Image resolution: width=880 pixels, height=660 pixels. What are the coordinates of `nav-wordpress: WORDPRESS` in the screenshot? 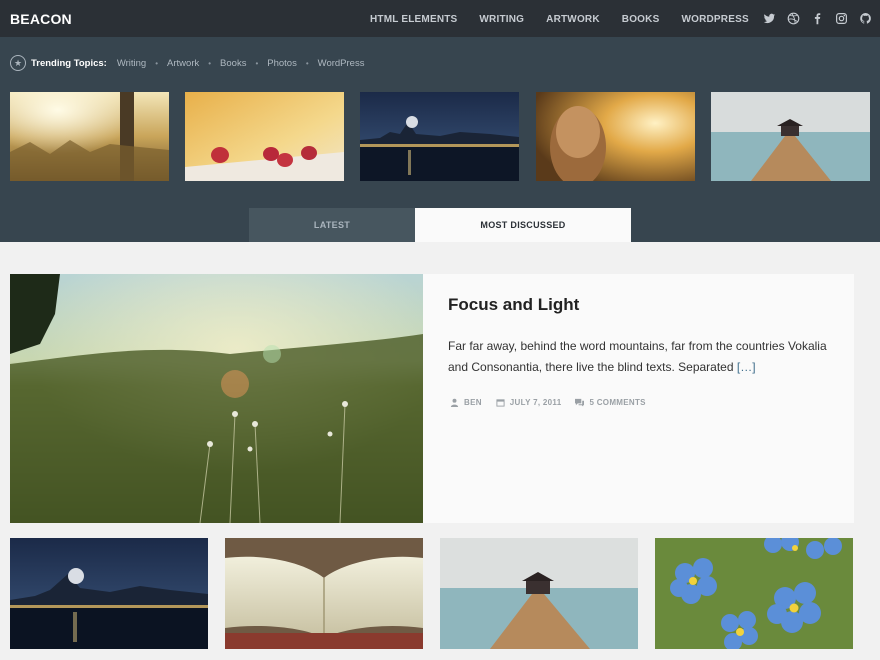 It's located at (714, 19).